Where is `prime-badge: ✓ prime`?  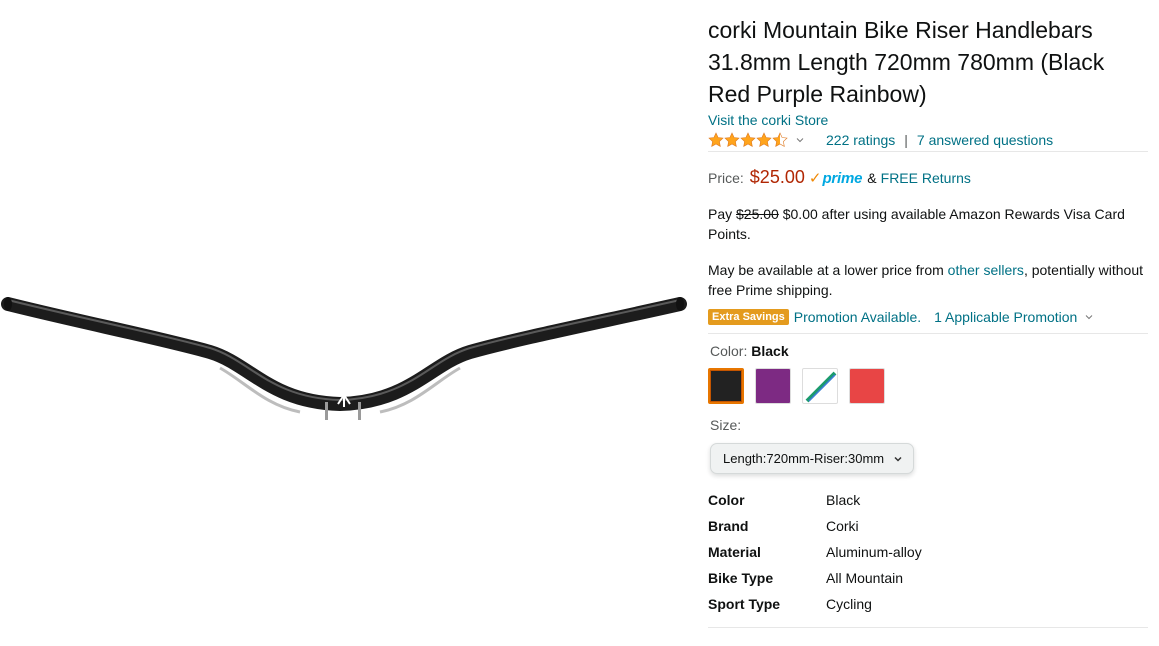
prime-badge: ✓ prime is located at coordinates (835, 178).